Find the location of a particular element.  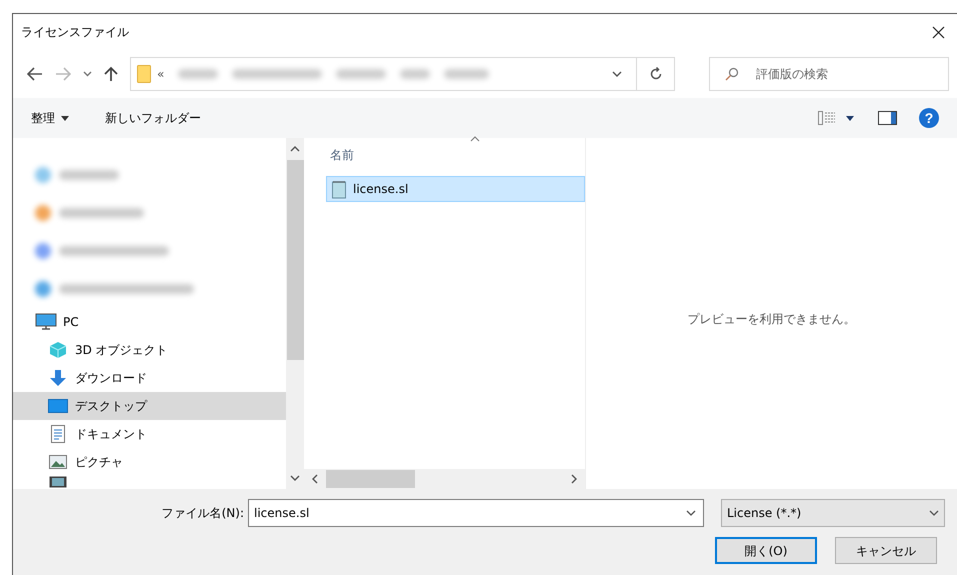

chevron-right-icon is located at coordinates (574, 479).